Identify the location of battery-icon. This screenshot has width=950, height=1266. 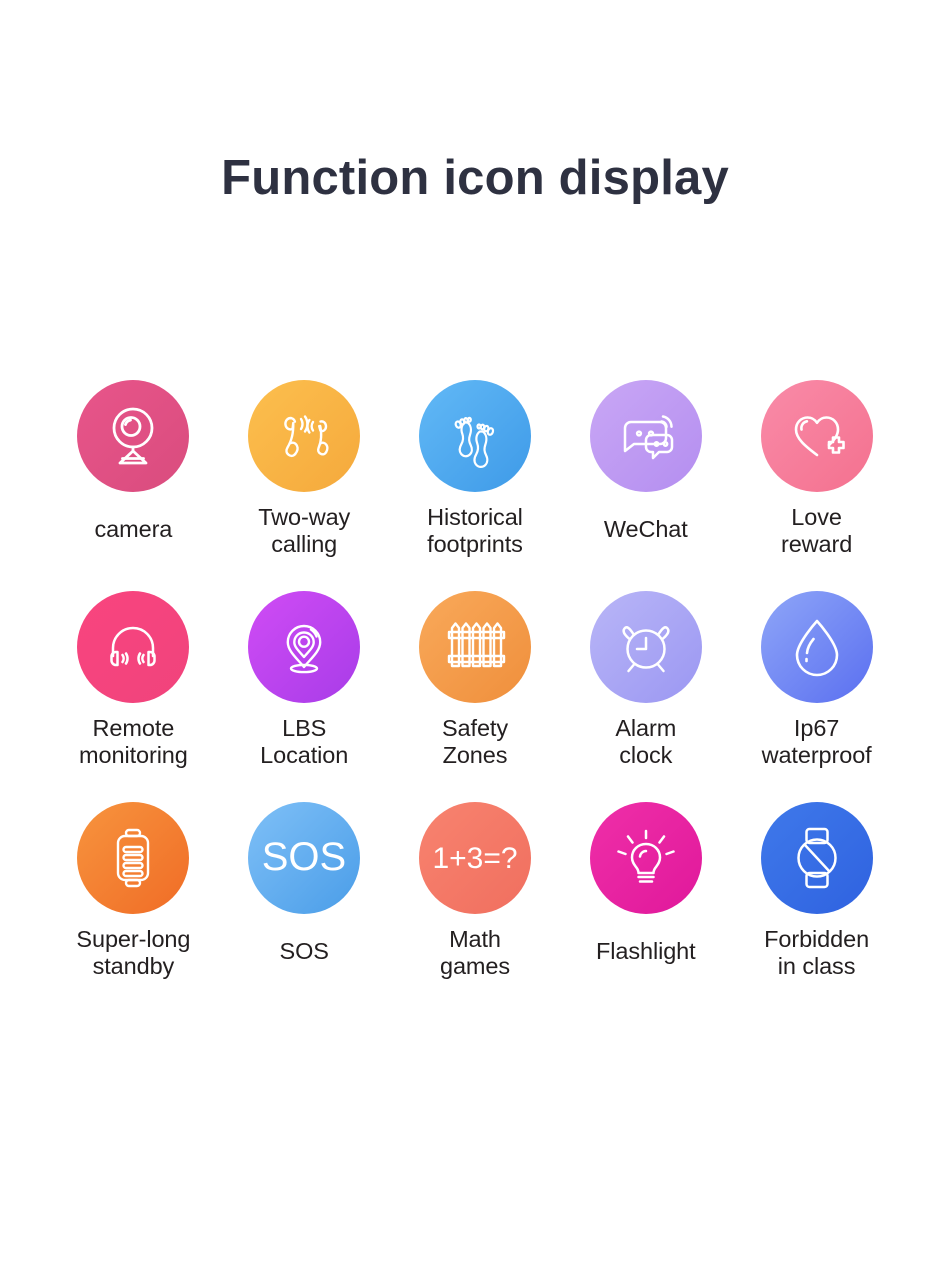
(133, 858).